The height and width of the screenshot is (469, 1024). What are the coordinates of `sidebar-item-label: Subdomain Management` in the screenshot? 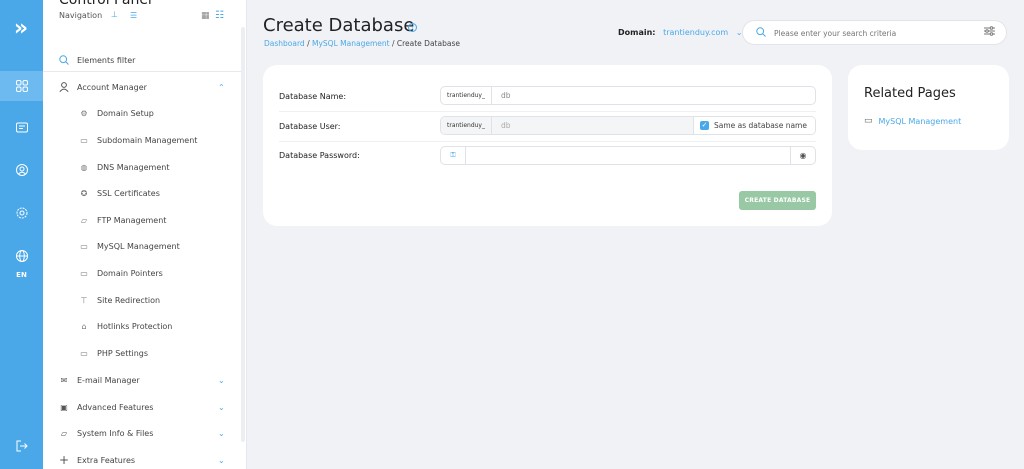 It's located at (147, 140).